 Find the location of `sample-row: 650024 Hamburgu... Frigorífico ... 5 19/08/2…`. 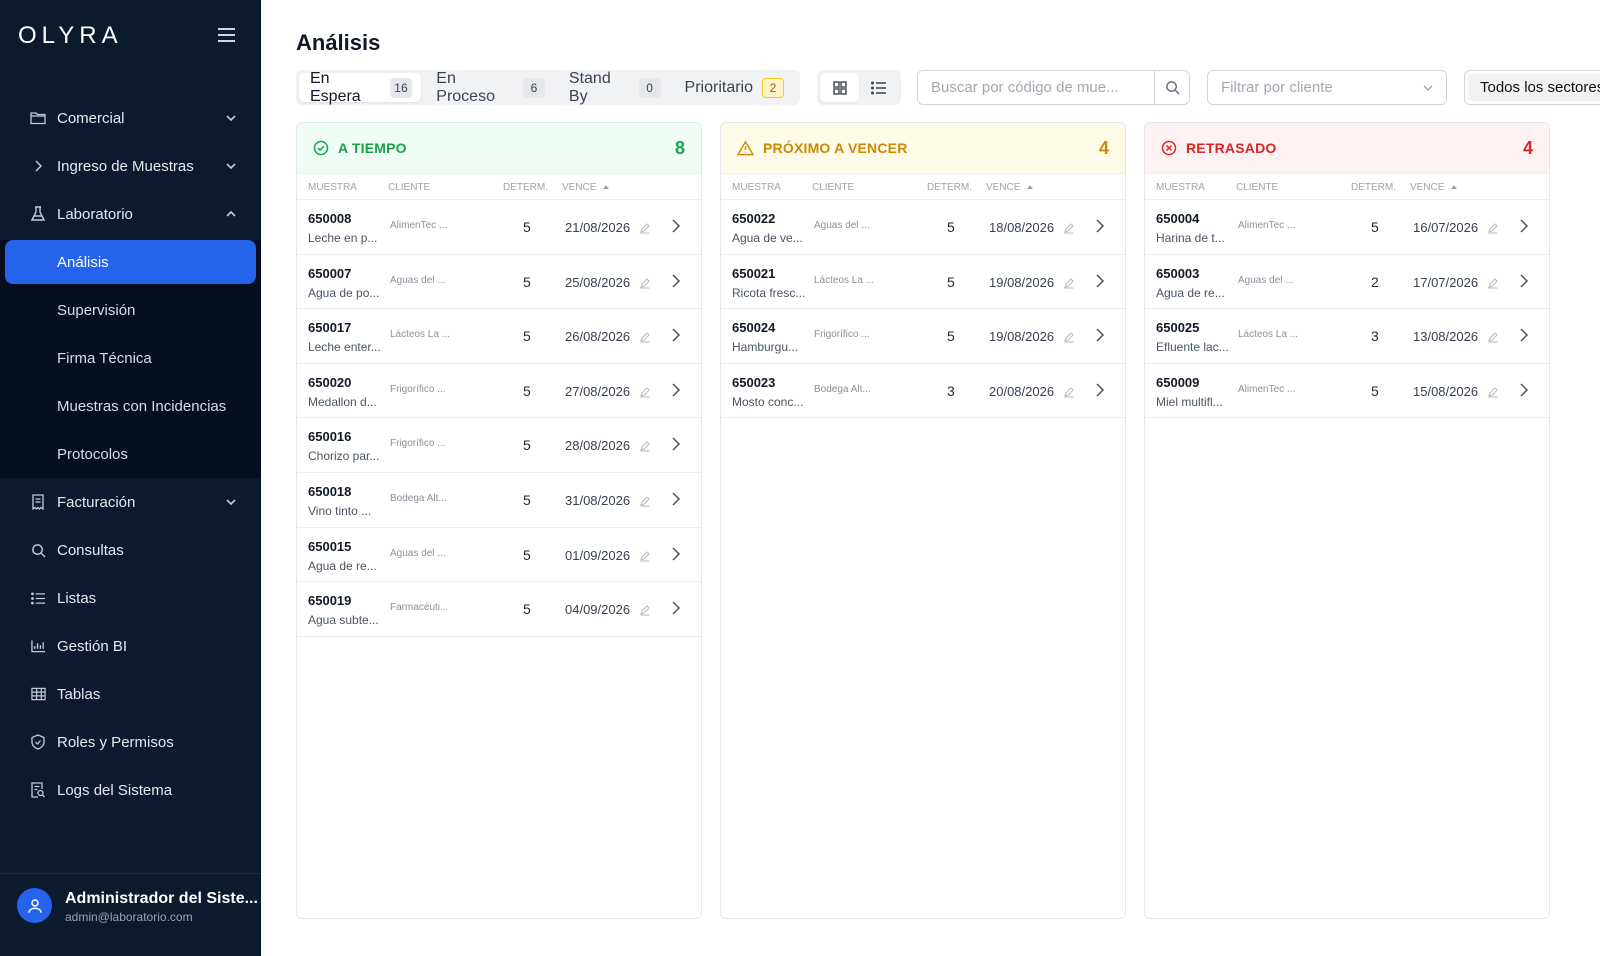

sample-row: 650024 Hamburgu... Frigorífico ... 5 19/08/2… is located at coordinates (923, 336).